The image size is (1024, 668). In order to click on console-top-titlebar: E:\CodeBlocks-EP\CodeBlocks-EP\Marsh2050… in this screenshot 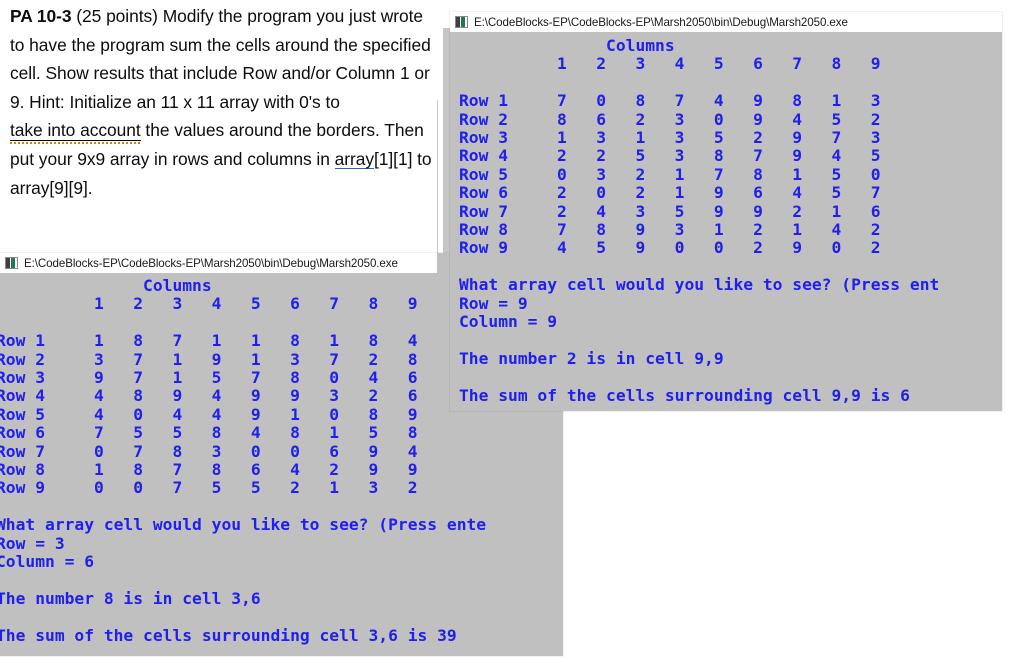, I will do `click(726, 22)`.